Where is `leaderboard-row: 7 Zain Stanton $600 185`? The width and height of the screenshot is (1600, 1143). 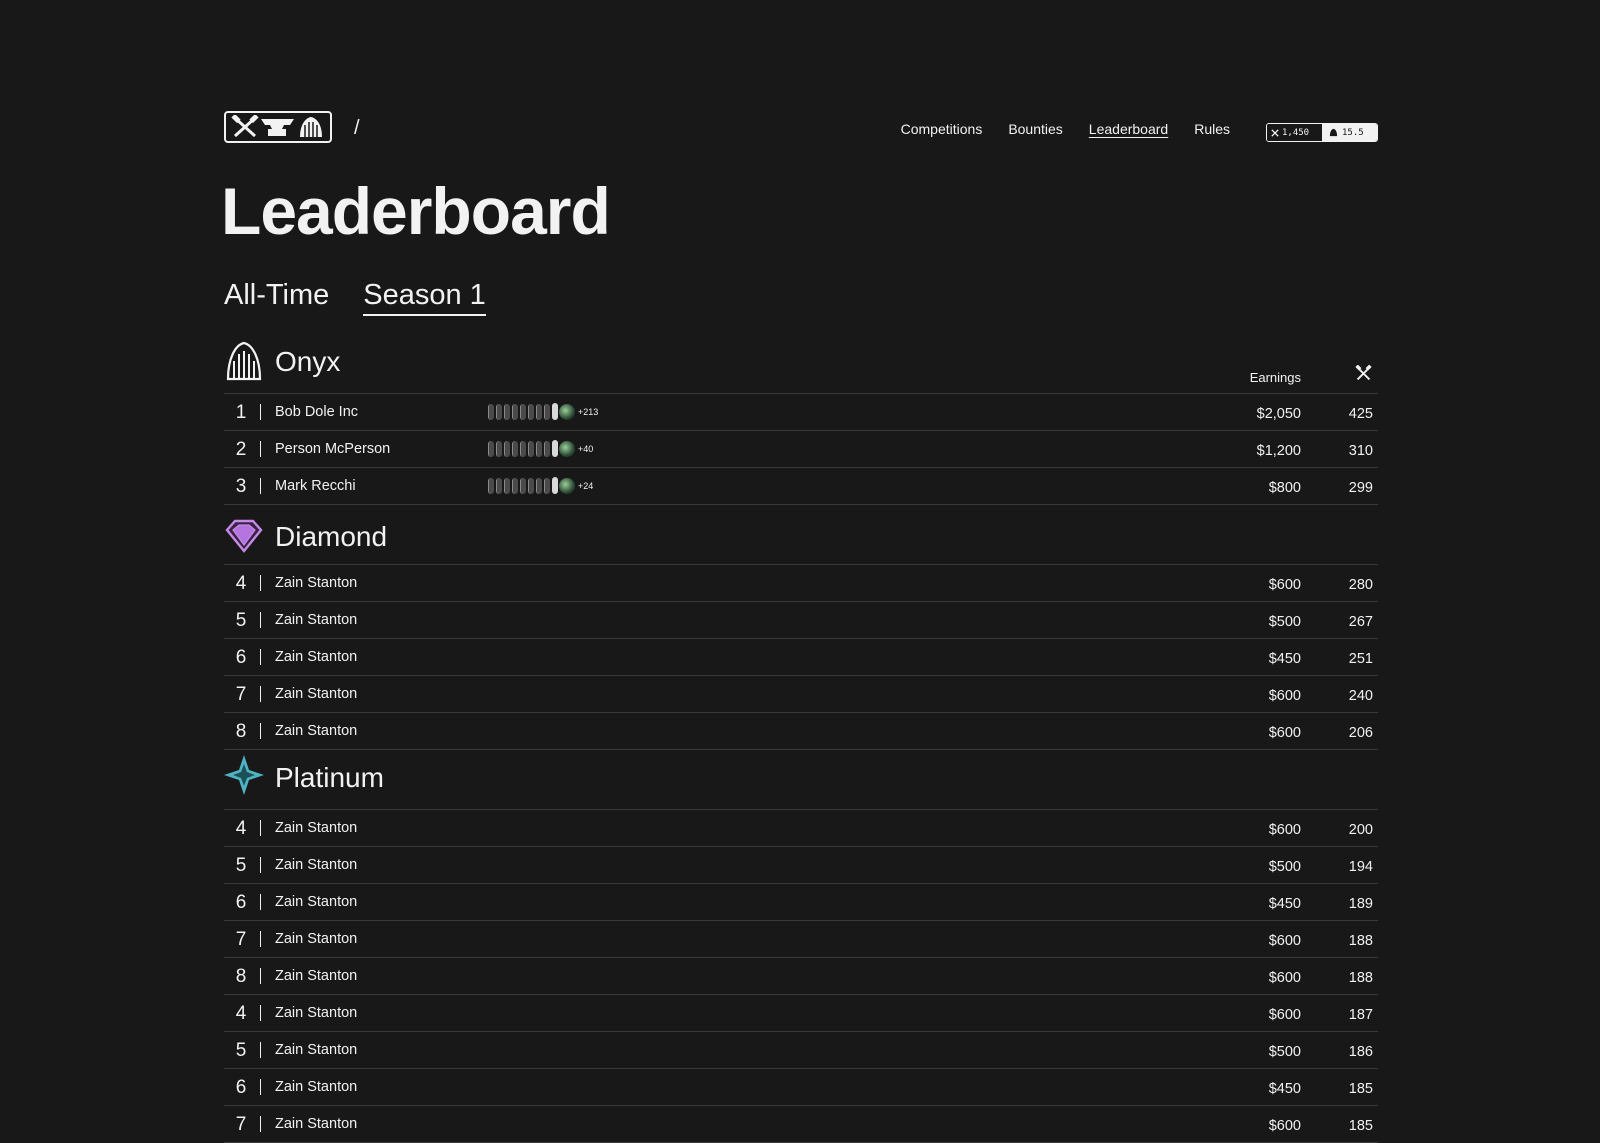 leaderboard-row: 7 Zain Stanton $600 185 is located at coordinates (801, 1124).